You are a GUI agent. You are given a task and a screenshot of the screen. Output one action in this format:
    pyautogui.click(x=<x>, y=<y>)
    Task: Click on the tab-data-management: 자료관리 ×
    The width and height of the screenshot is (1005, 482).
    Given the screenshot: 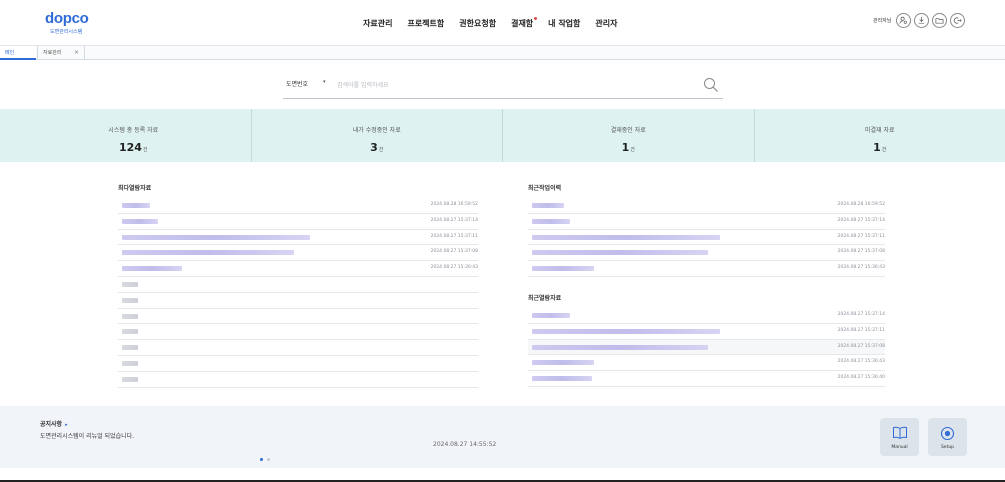 What is the action you would take?
    pyautogui.click(x=61, y=53)
    